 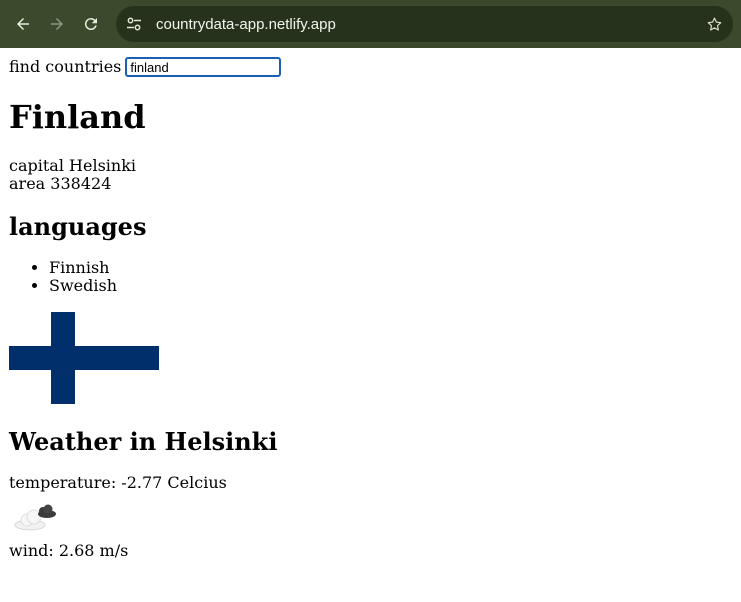 I want to click on cloud-icon, so click(x=35, y=517).